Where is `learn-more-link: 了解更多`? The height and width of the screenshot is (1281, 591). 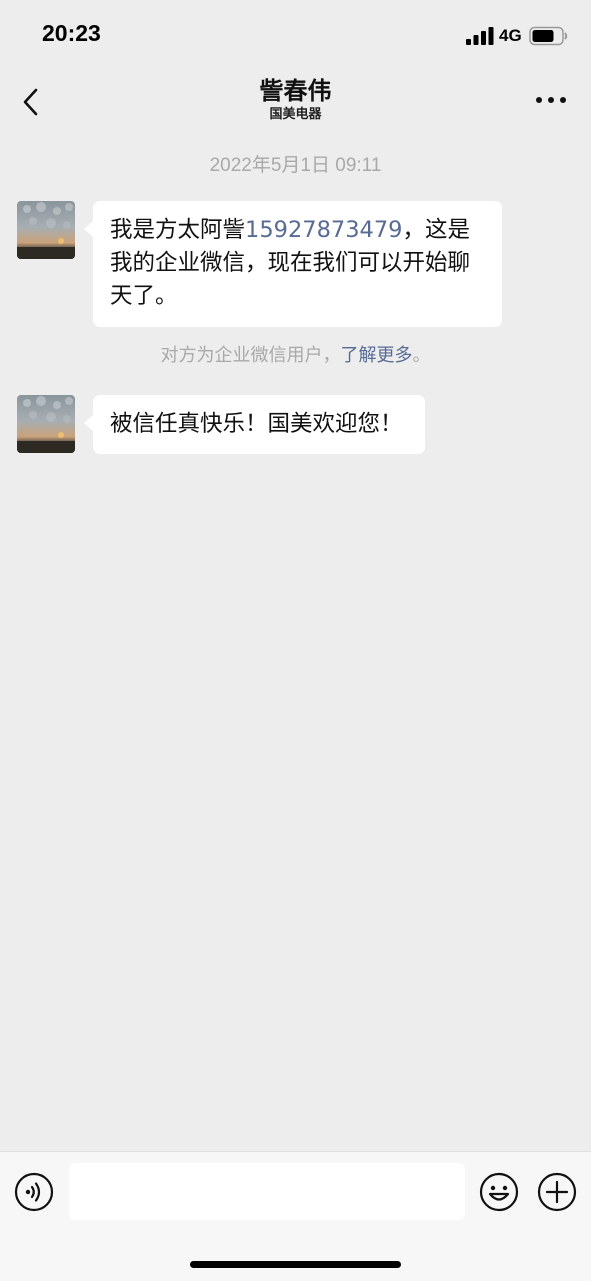 learn-more-link: 了解更多 is located at coordinates (377, 355).